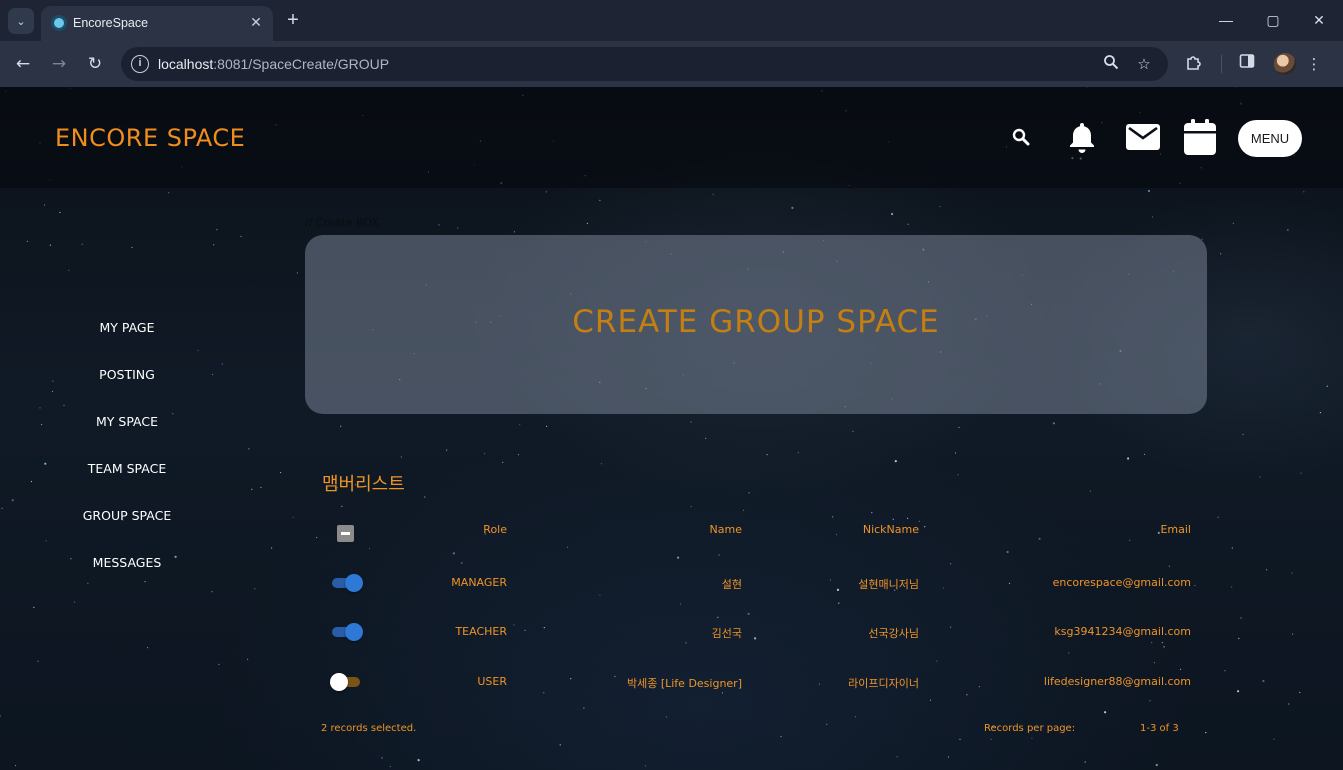  What do you see at coordinates (1221, 64) in the screenshot?
I see `toolbar-divider` at bounding box center [1221, 64].